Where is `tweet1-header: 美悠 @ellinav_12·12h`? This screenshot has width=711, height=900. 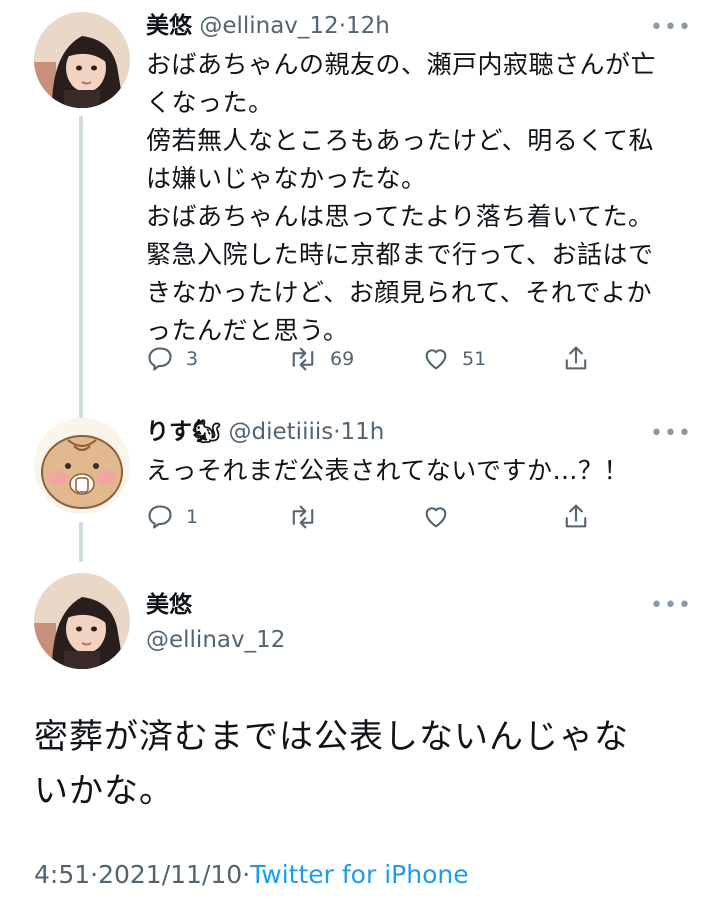
tweet1-header: 美悠 @ellinav_12·12h is located at coordinates (268, 26).